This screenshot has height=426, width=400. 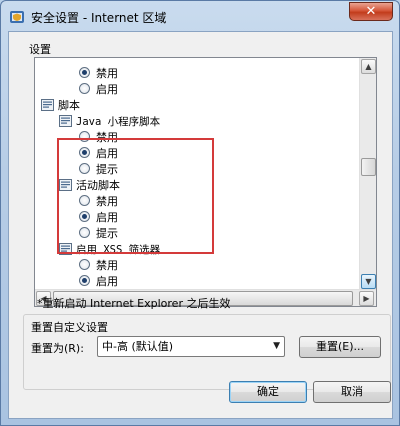 I want to click on vertical-scroll-thumb, so click(x=368, y=167).